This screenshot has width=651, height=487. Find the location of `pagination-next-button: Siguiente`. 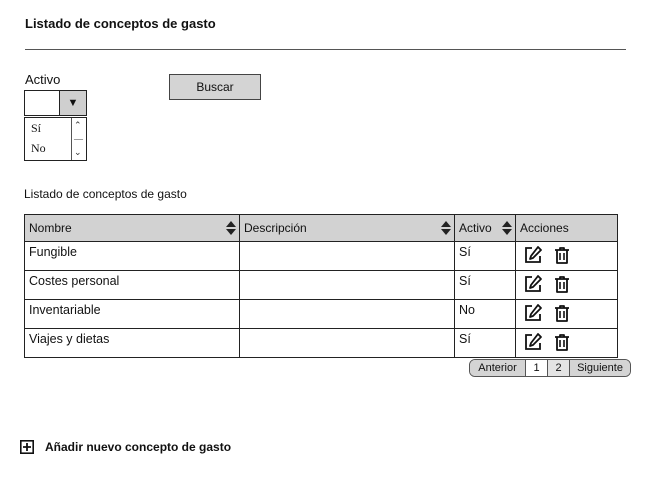

pagination-next-button: Siguiente is located at coordinates (600, 368).